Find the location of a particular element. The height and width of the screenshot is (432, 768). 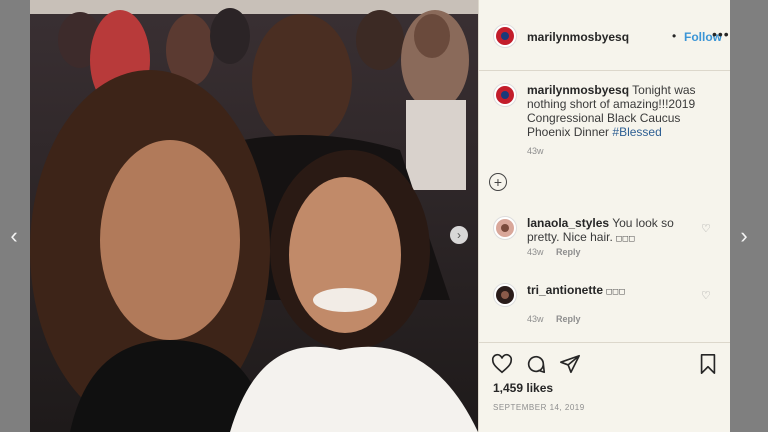

next-post-arrow: › is located at coordinates (744, 236).